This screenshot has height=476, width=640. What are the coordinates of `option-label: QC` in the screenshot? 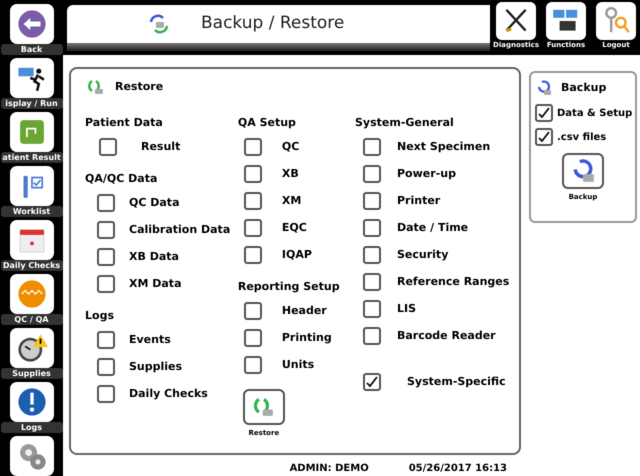 It's located at (291, 146).